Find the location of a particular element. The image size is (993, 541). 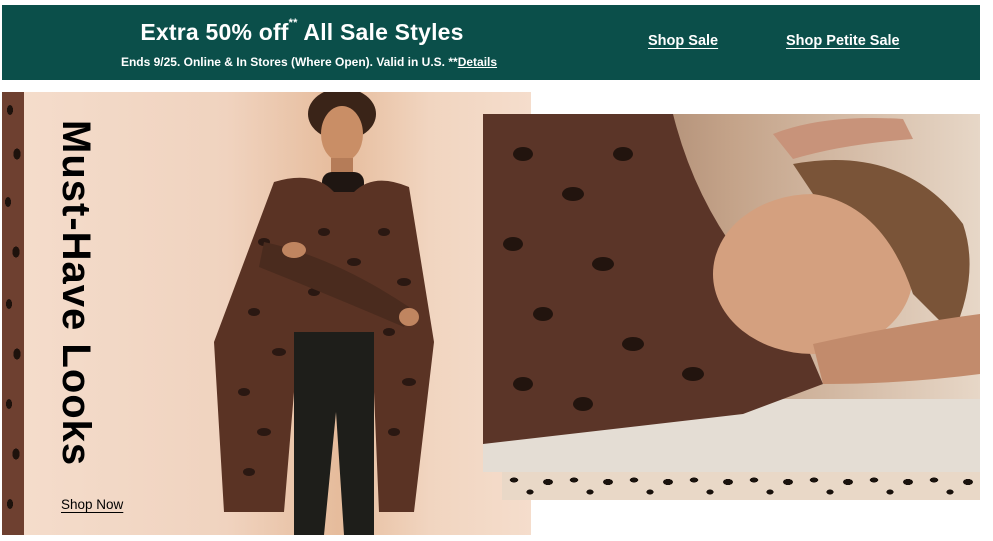

hero-title: Must-Have Looks is located at coordinates (76, 300).